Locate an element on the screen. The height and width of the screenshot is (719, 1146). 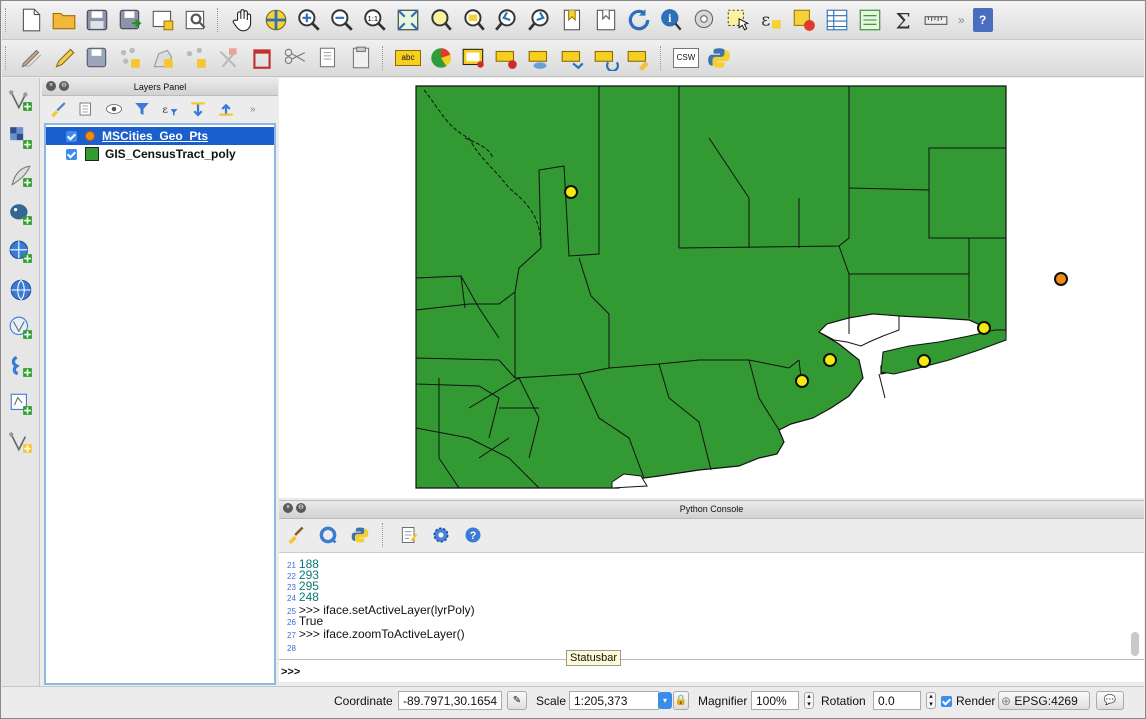
render-checkbox is located at coordinates (946, 701).